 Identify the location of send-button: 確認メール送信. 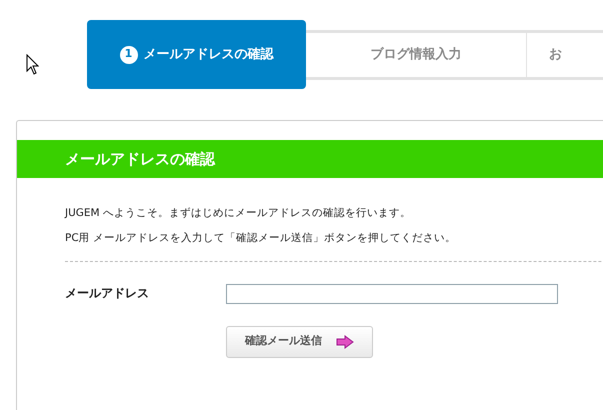
(299, 342).